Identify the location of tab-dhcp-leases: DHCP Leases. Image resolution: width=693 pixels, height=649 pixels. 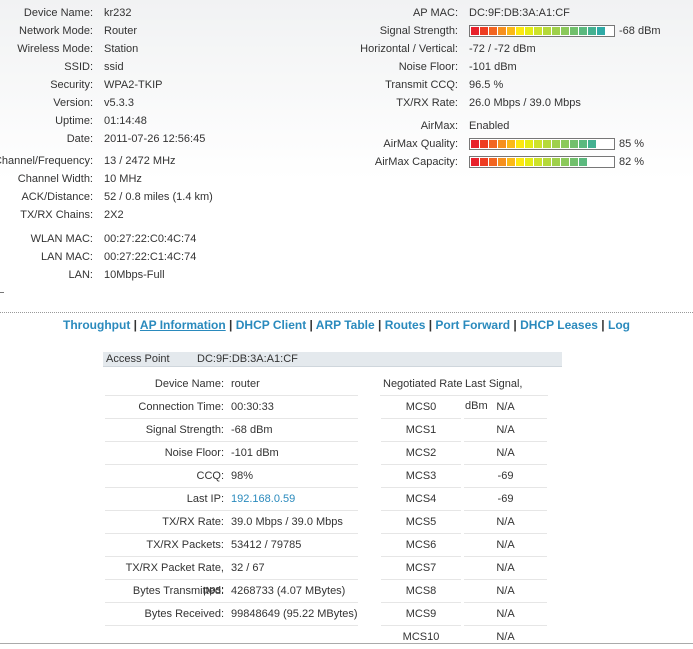
(559, 325).